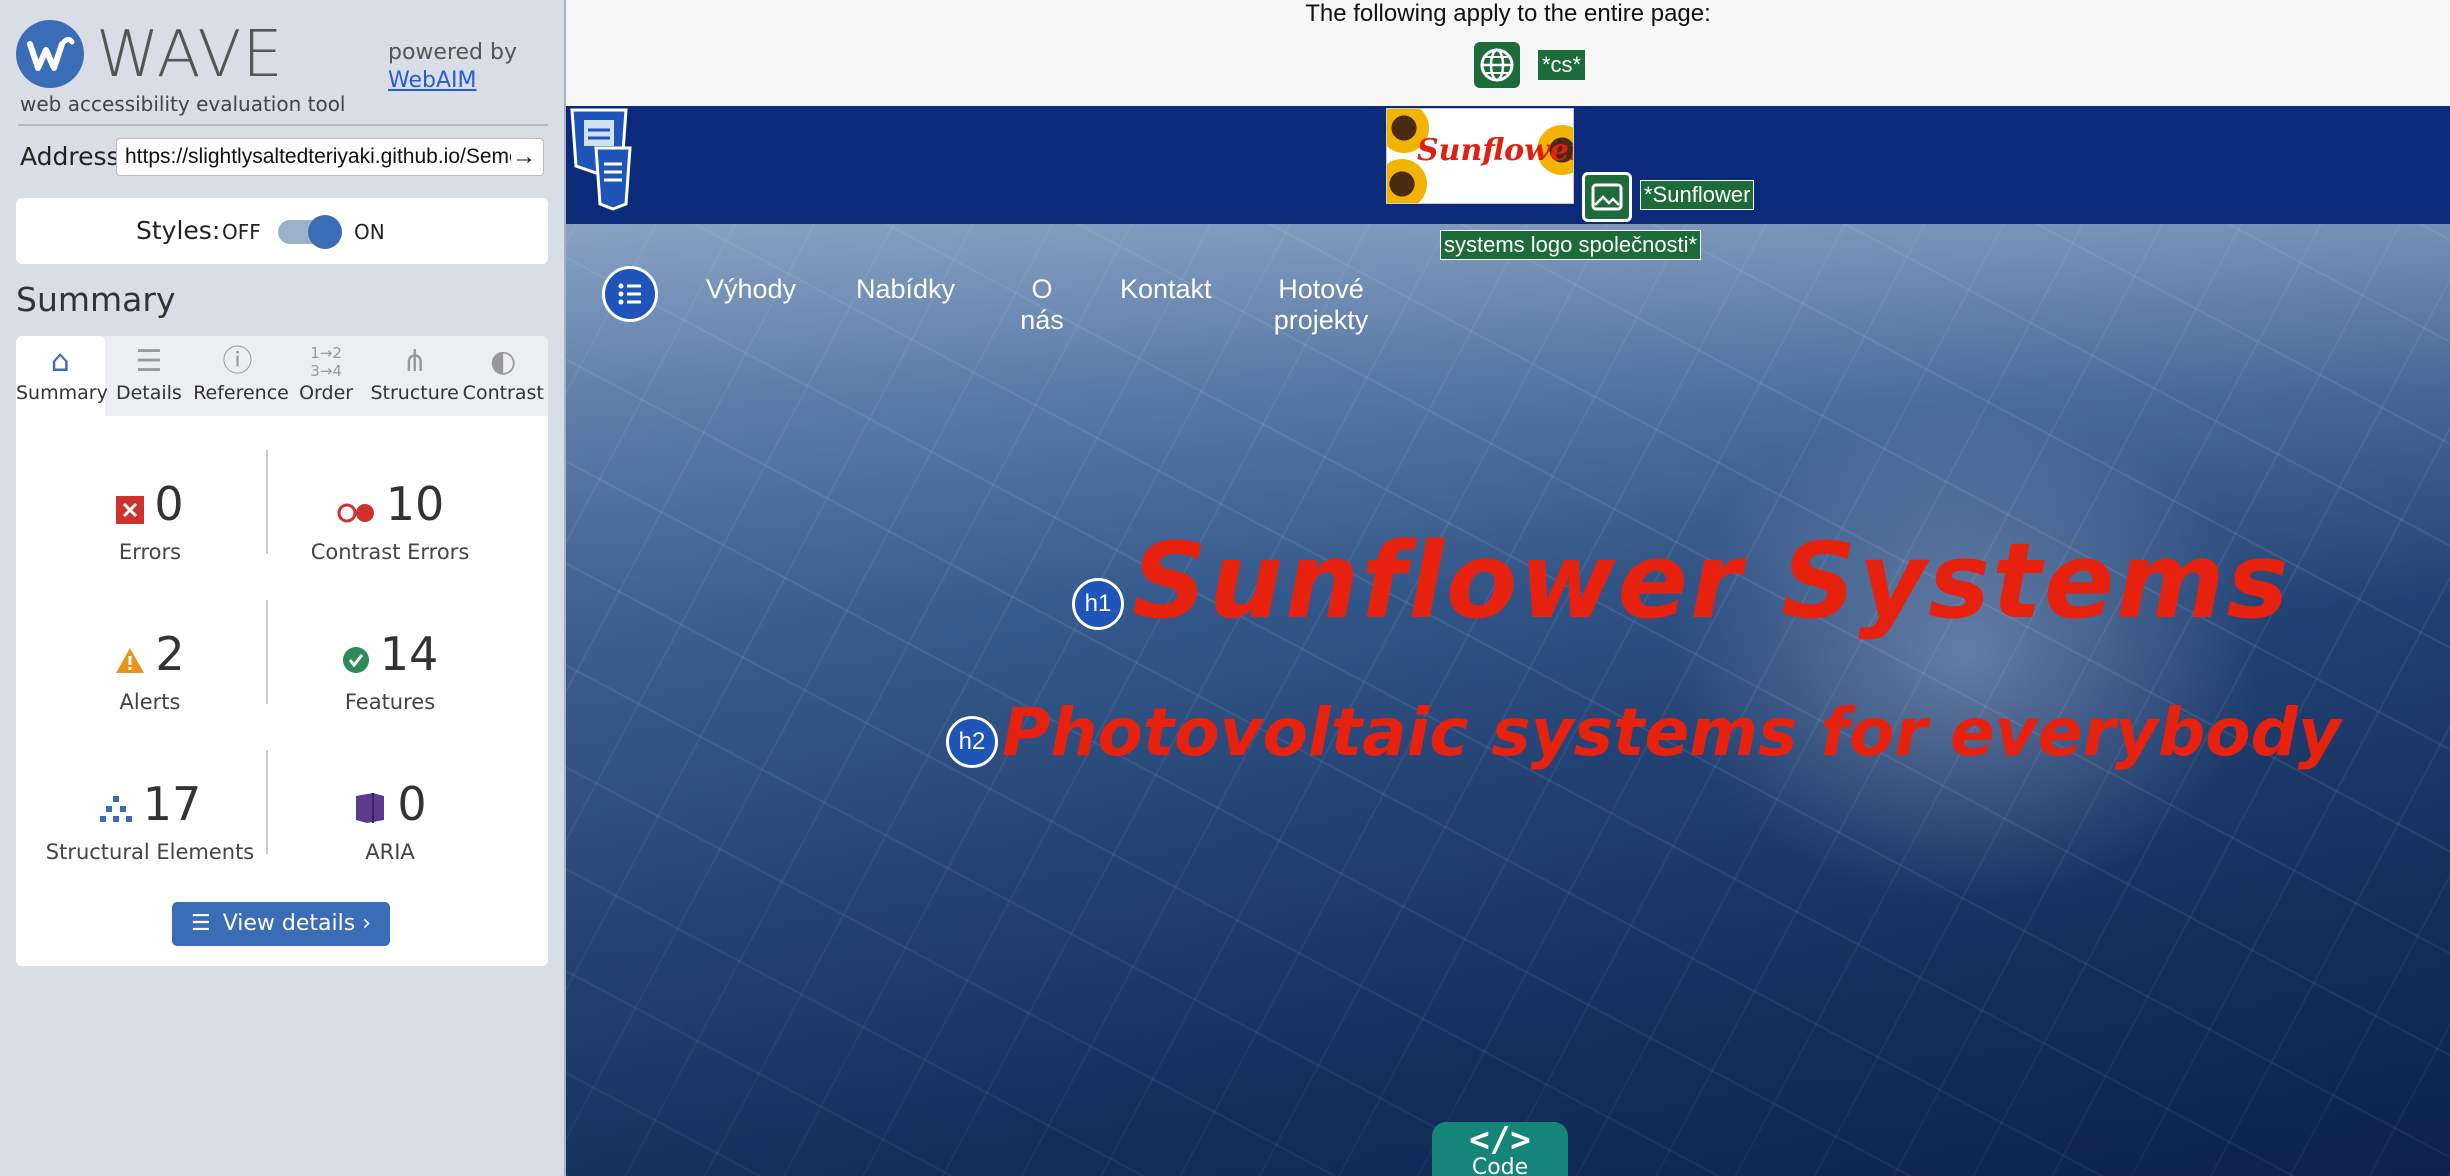 This screenshot has width=2450, height=1176. What do you see at coordinates (172, 804) in the screenshot?
I see `structural-count: 17` at bounding box center [172, 804].